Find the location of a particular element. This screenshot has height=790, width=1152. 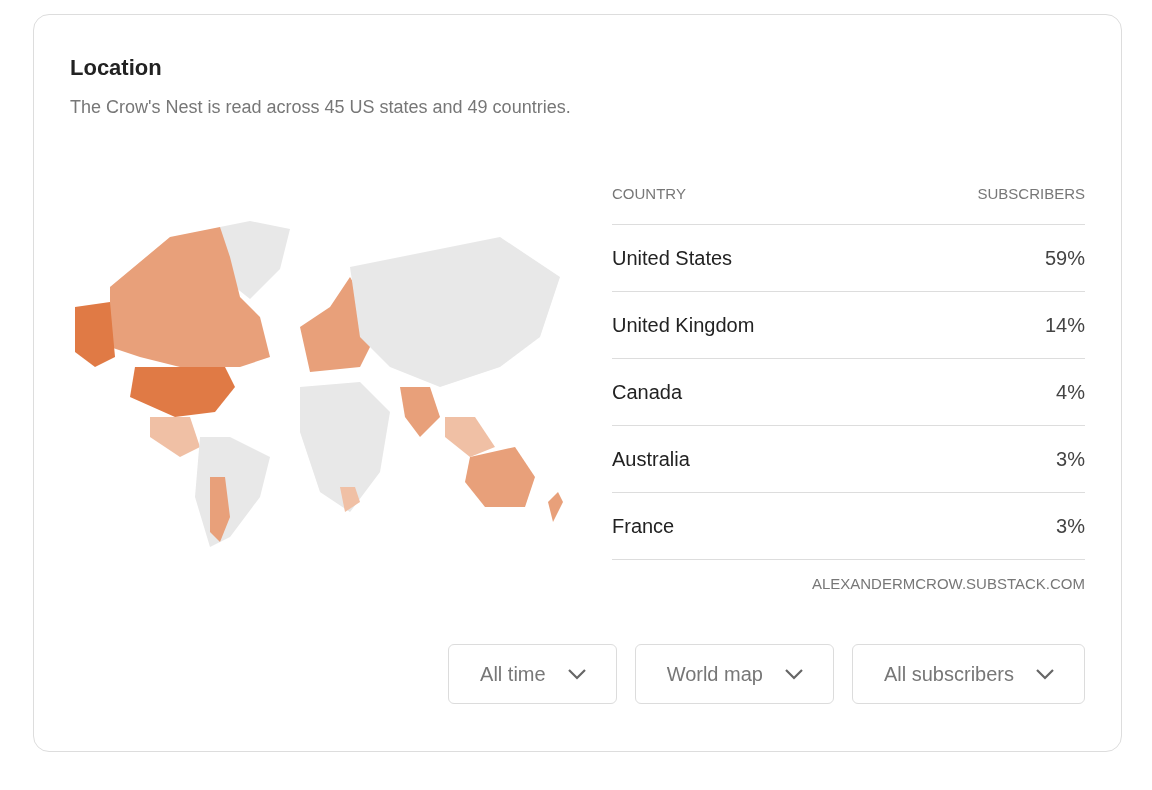

subscriber-share: 14% is located at coordinates (1064, 325).